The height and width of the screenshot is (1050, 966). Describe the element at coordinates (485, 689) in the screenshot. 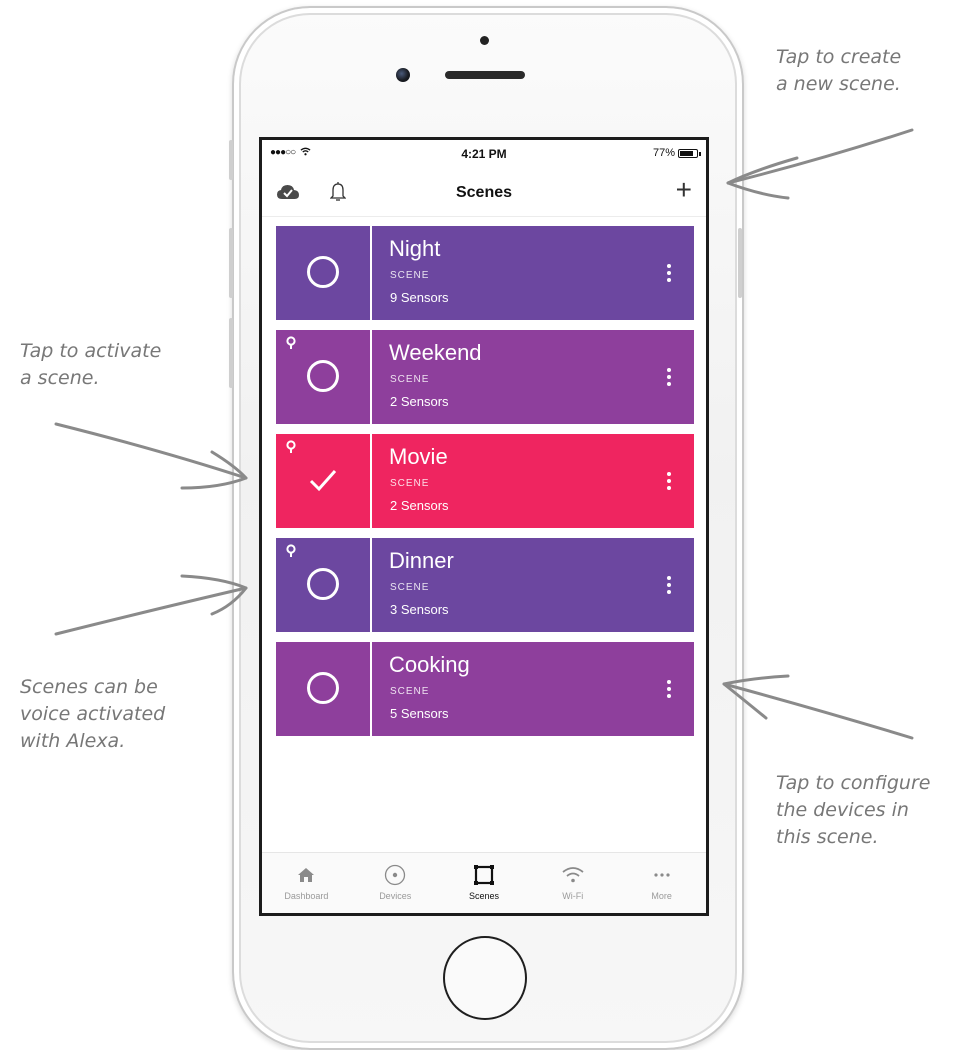

I see `scene-card: Cooking SCENE 5 Sensors` at that location.